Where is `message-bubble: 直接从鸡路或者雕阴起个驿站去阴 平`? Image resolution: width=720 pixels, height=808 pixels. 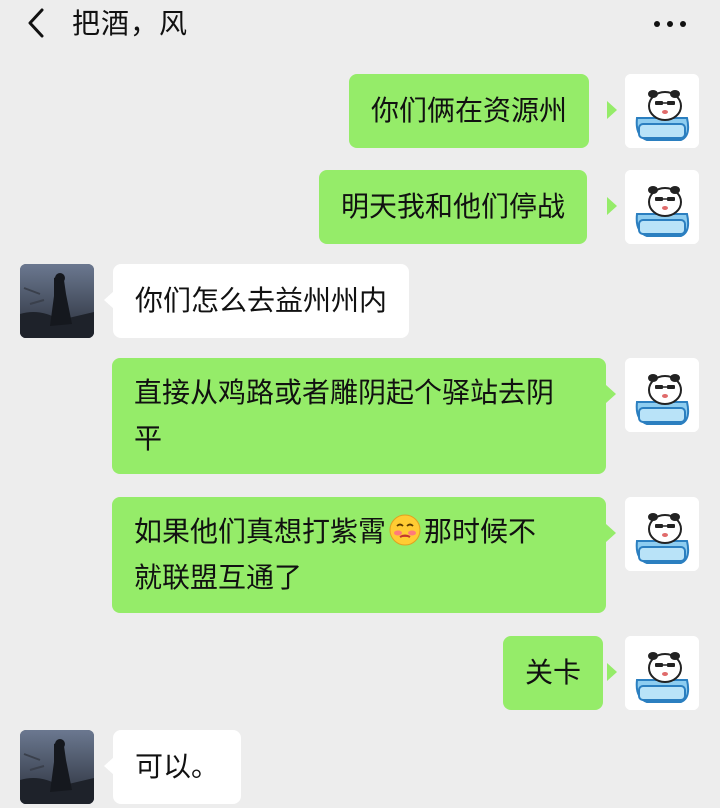 message-bubble: 直接从鸡路或者雕阴起个驿站去阴 平 is located at coordinates (359, 416).